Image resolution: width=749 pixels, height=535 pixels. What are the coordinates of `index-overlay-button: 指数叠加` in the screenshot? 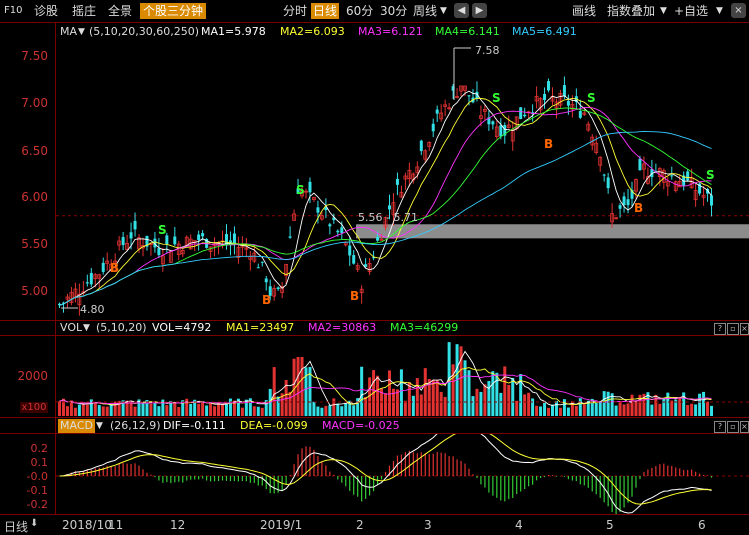 It's located at (631, 11).